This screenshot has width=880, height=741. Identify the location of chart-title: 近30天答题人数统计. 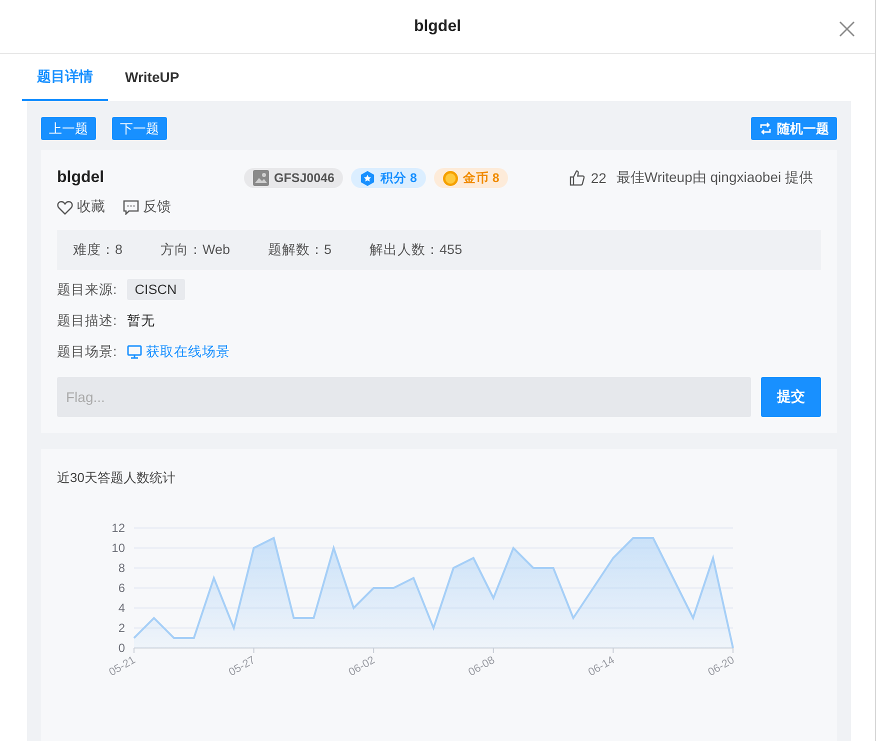
(116, 478).